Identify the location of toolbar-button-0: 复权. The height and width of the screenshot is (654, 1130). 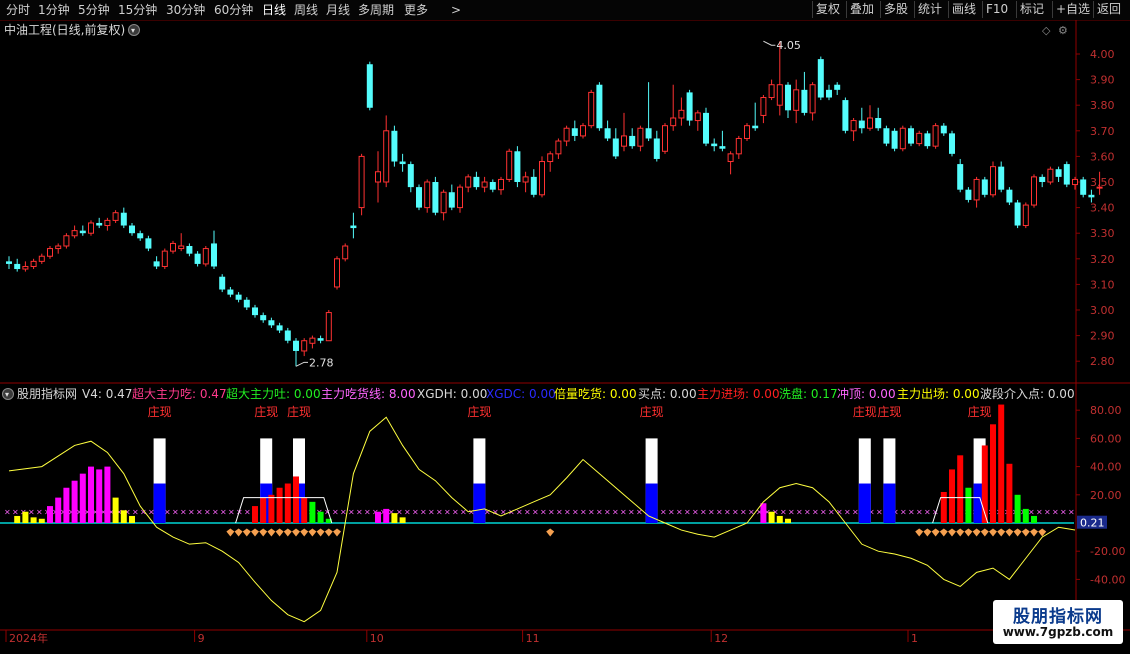
(827, 9).